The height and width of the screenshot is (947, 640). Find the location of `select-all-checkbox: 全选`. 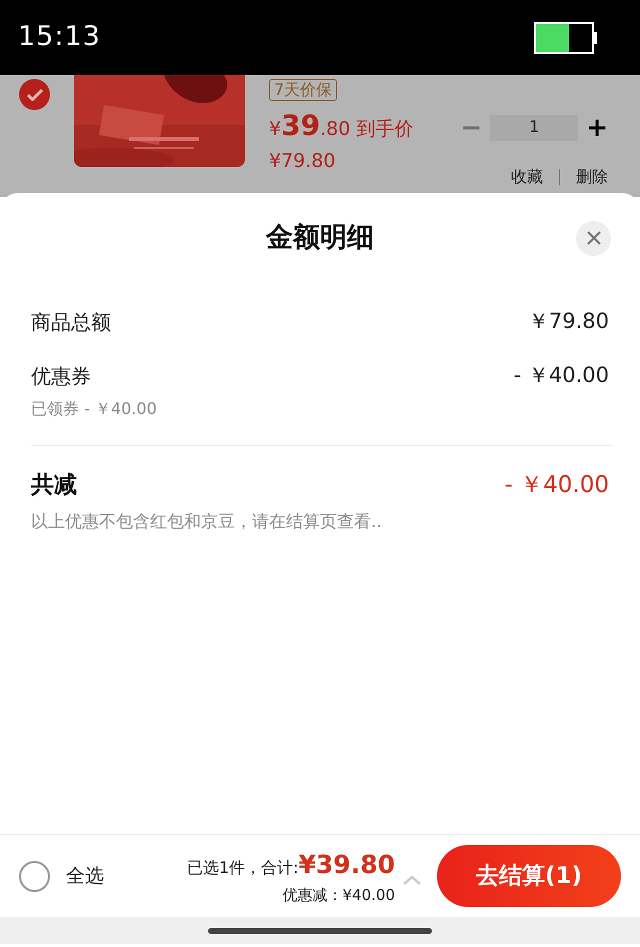

select-all-checkbox: 全选 is located at coordinates (61, 876).